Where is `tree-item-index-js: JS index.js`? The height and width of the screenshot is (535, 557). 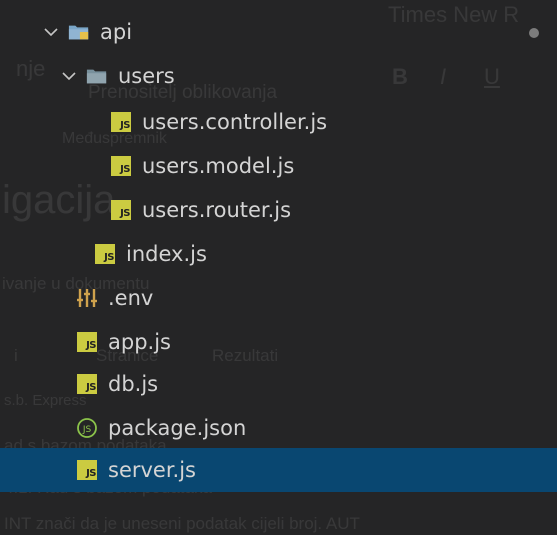 tree-item-index-js: JS index.js is located at coordinates (278, 254).